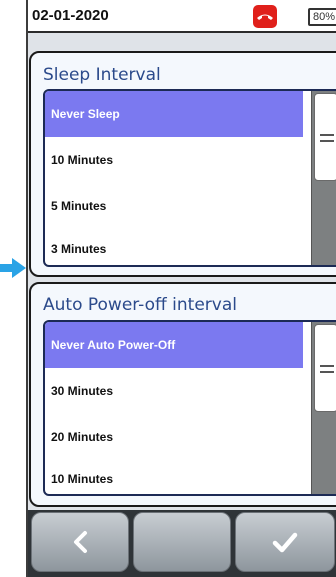  I want to click on auto-power-off-title: Auto Power-off interval, so click(140, 305).